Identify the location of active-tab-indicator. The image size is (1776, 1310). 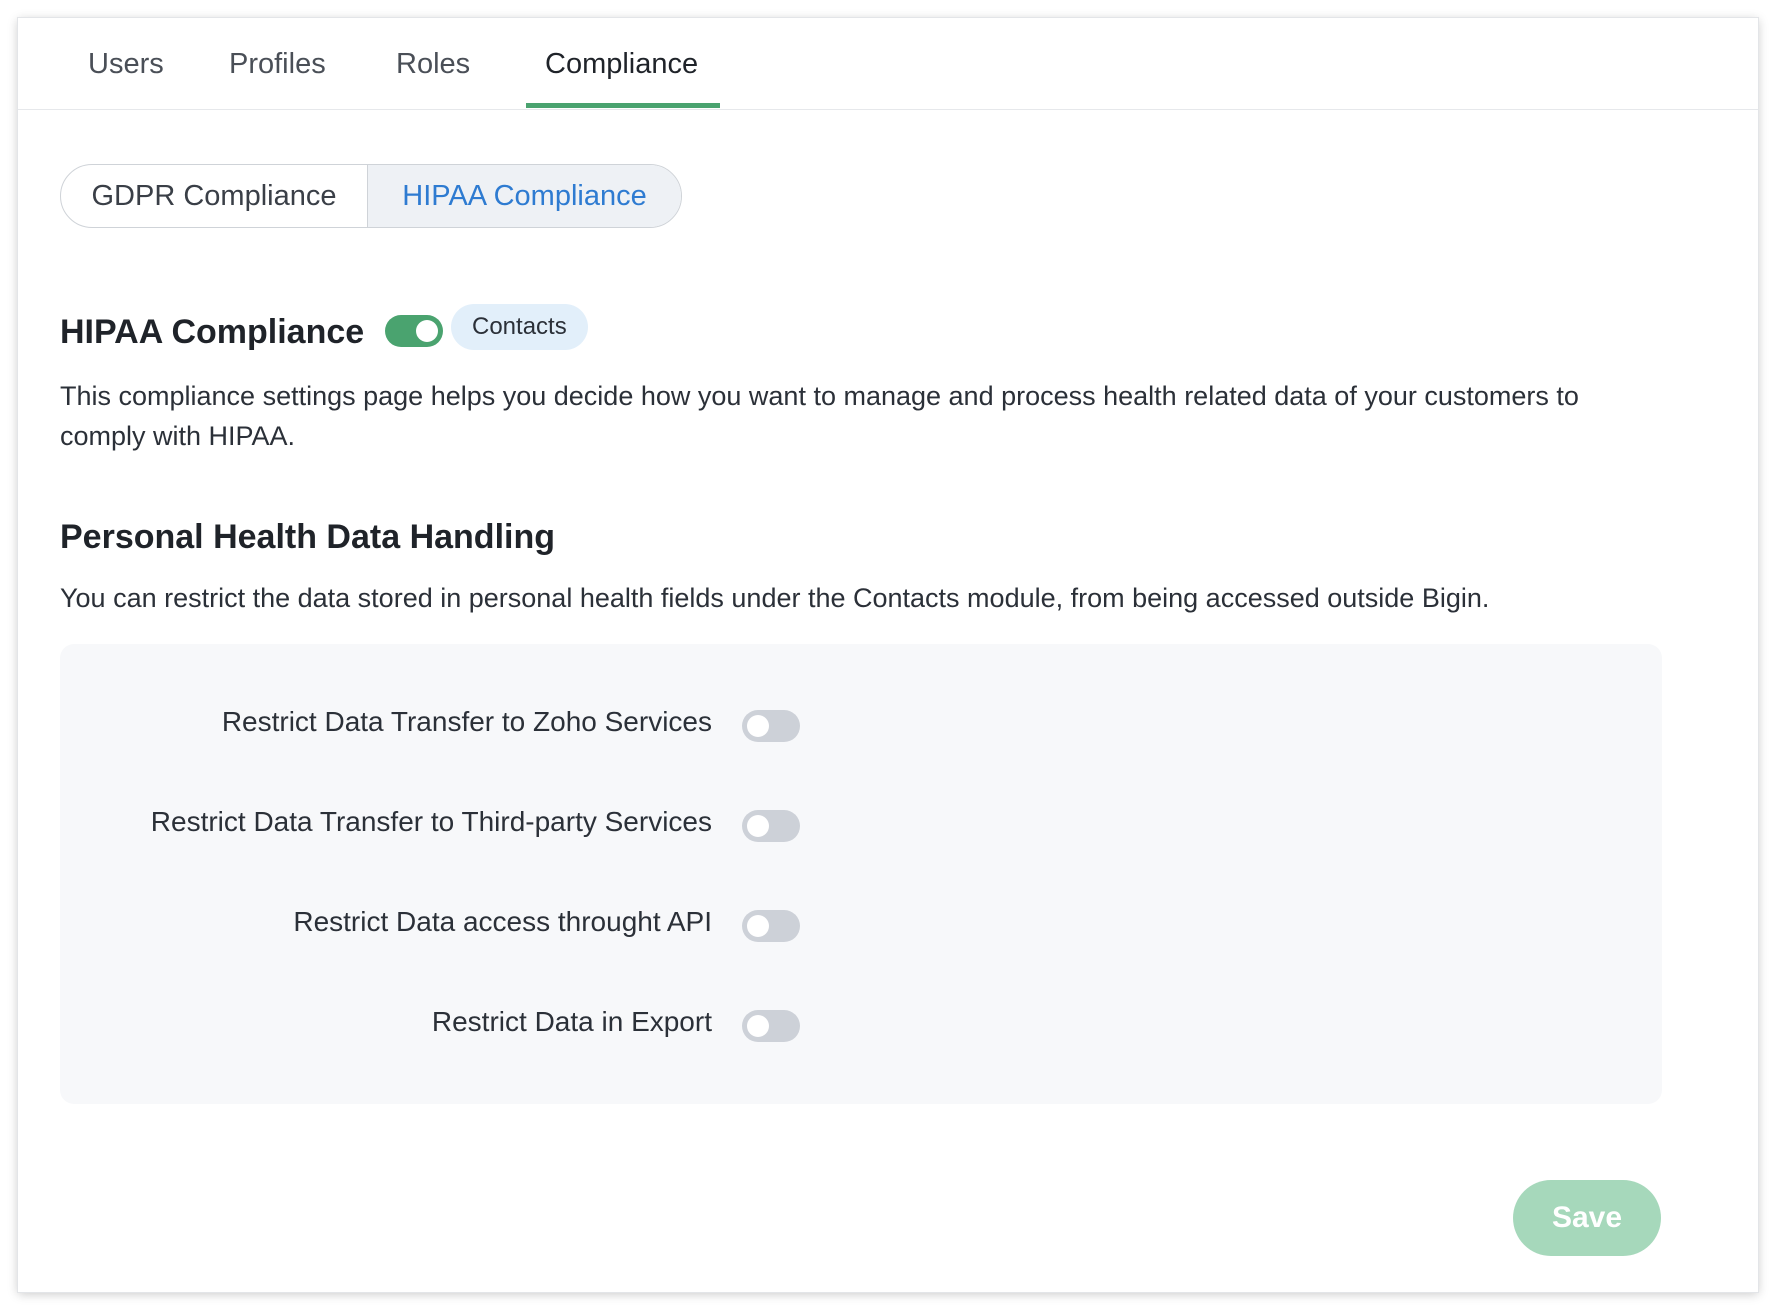
(623, 105).